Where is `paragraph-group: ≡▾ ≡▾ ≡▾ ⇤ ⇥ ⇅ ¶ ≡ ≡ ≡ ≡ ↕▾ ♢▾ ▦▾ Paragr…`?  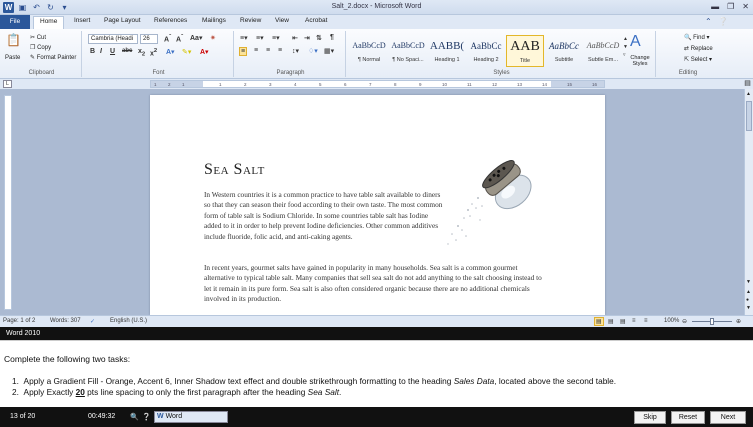 paragraph-group: ≡▾ ≡▾ ≡▾ ⇤ ⇥ ⇅ ¶ ≡ ≡ ≡ ≡ ↕▾ ♢▾ ▦▾ Paragr… is located at coordinates (291, 54).